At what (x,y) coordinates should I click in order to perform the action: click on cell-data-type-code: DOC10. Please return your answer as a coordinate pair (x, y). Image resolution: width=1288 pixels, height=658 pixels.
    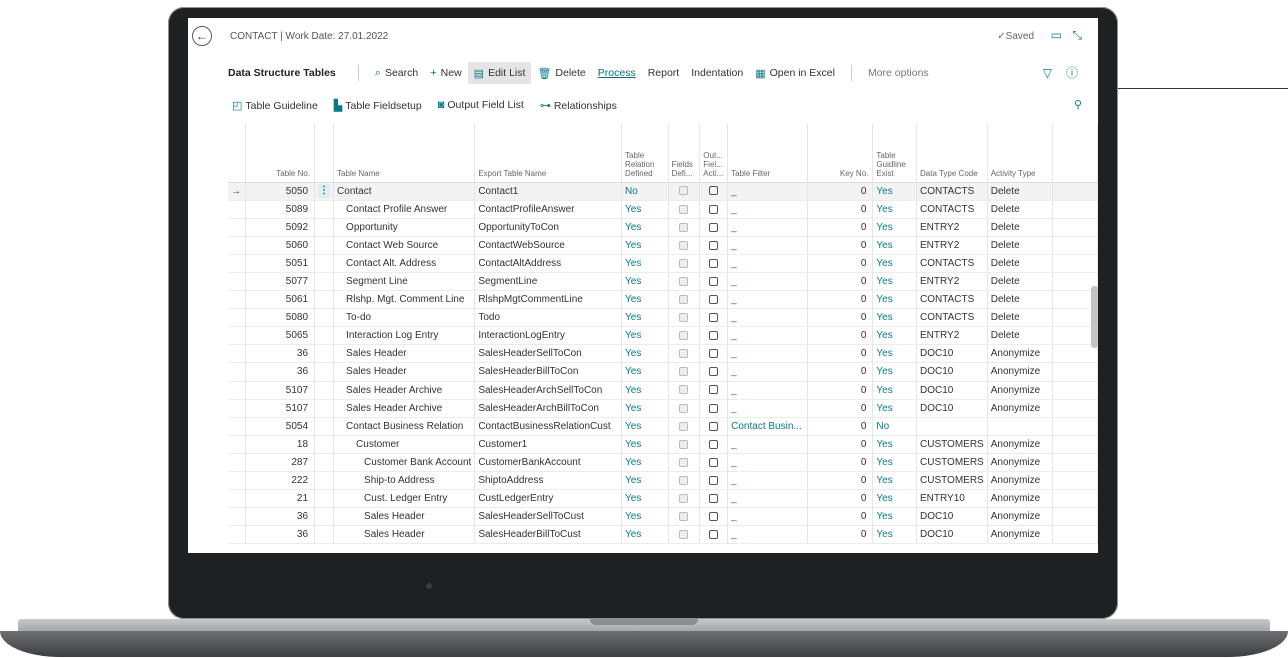
    Looking at the image, I should click on (952, 354).